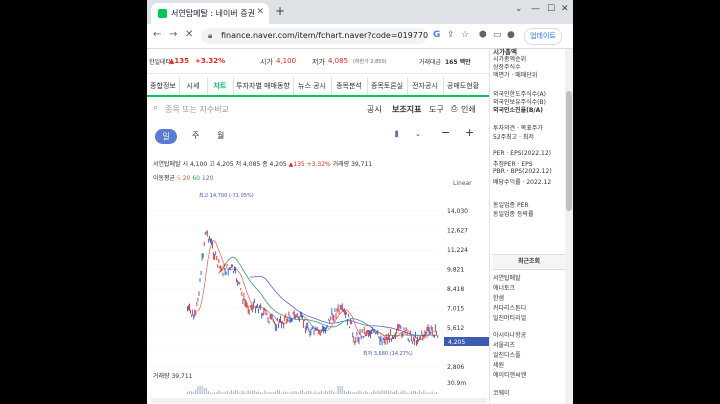  Describe the element at coordinates (569, 226) in the screenshot. I see `vertical-scrollbar` at that location.